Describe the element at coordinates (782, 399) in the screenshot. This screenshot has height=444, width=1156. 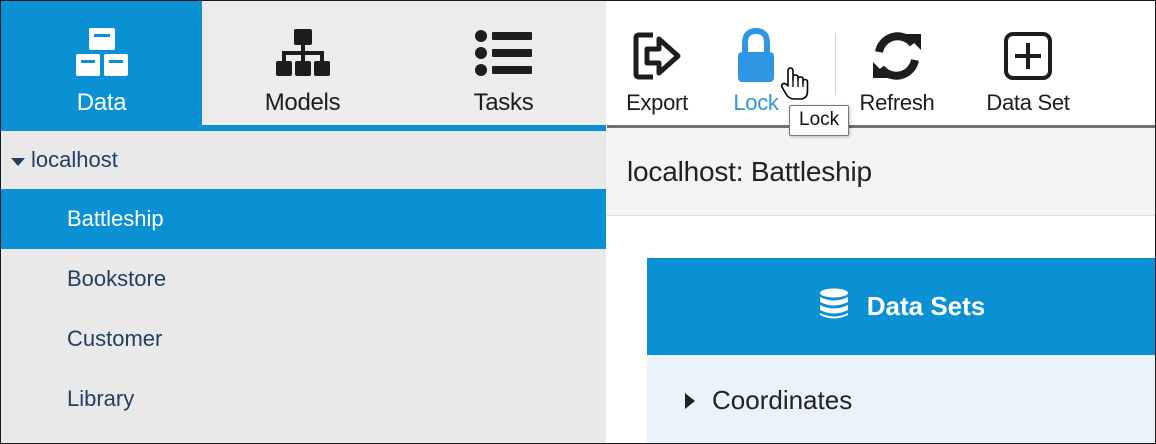
I see `data-set-label: Coordinates` at that location.